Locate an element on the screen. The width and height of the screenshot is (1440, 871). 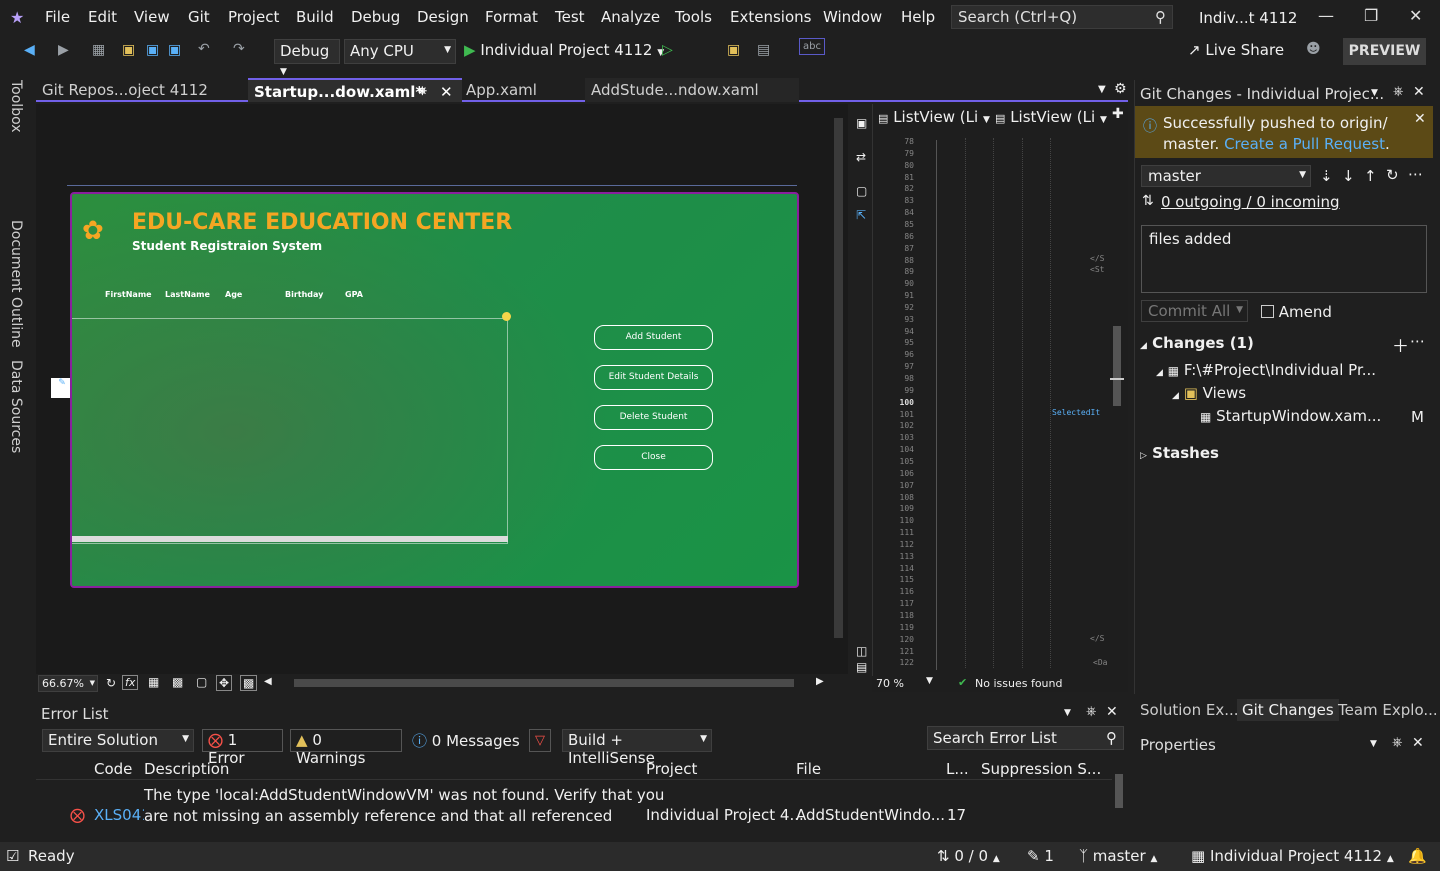
tree-item-views: ◢ ▣ Views is located at coordinates (1209, 393).